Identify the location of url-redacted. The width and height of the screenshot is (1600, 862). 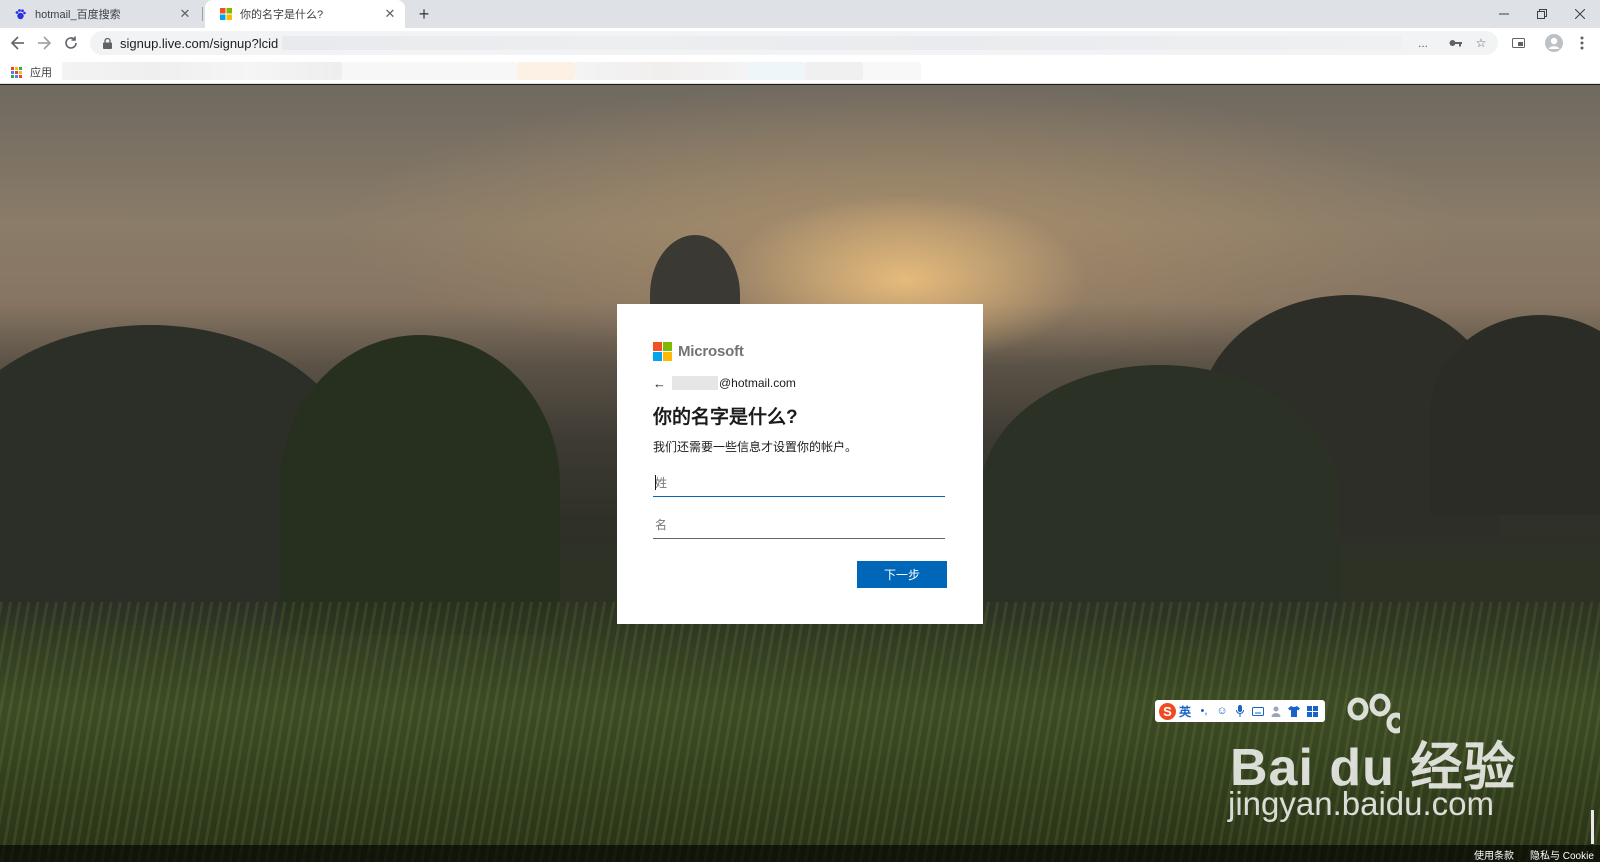
(842, 43).